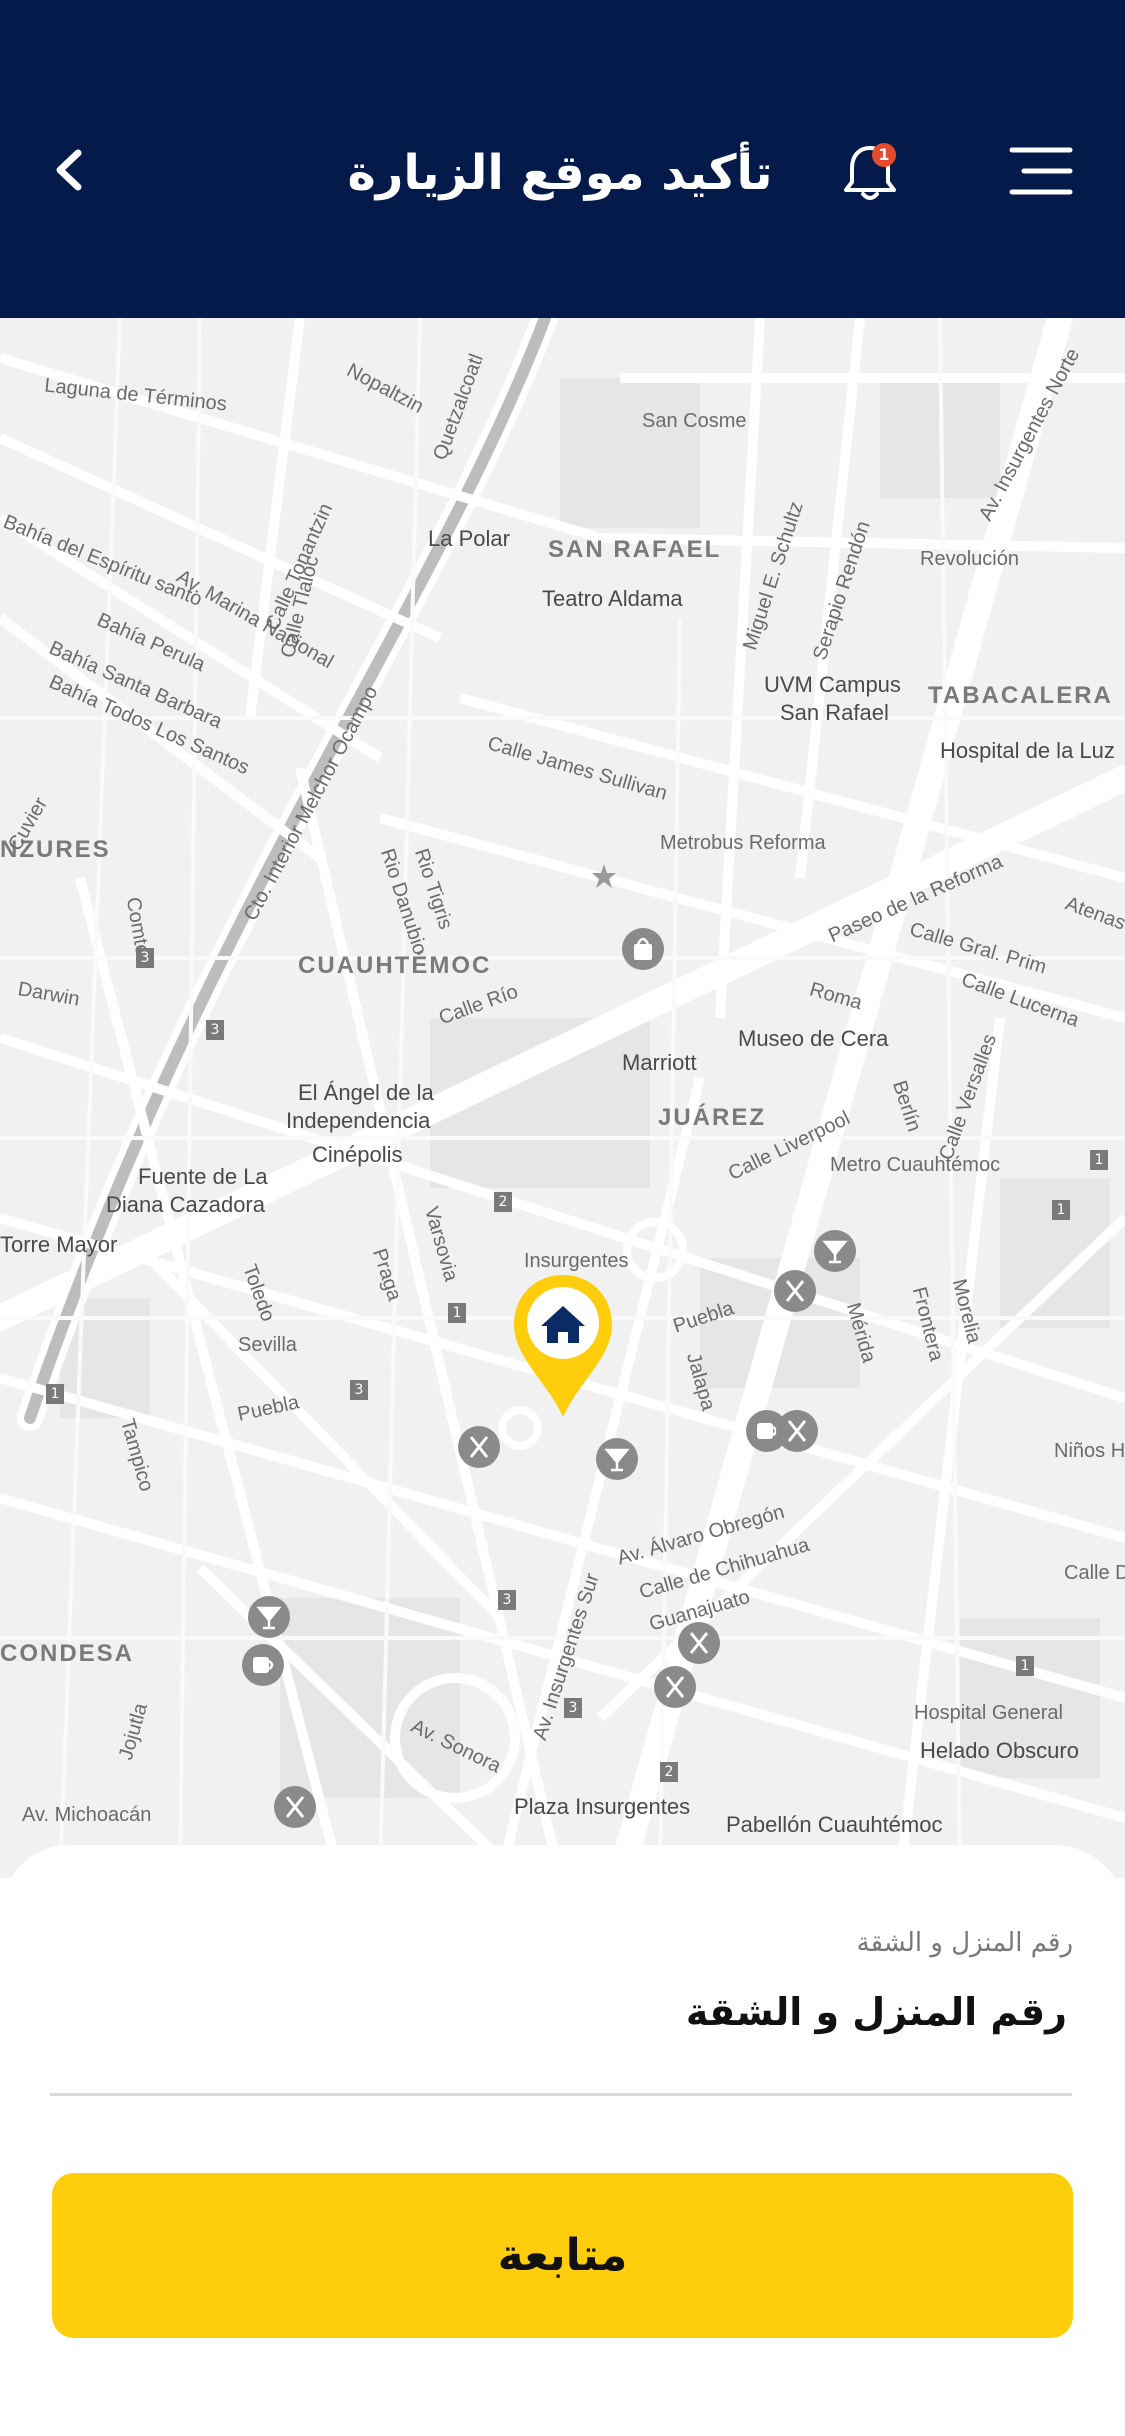 Image resolution: width=1125 pixels, height=2436 pixels. What do you see at coordinates (358, 1120) in the screenshot?
I see `map-label: Independencia` at bounding box center [358, 1120].